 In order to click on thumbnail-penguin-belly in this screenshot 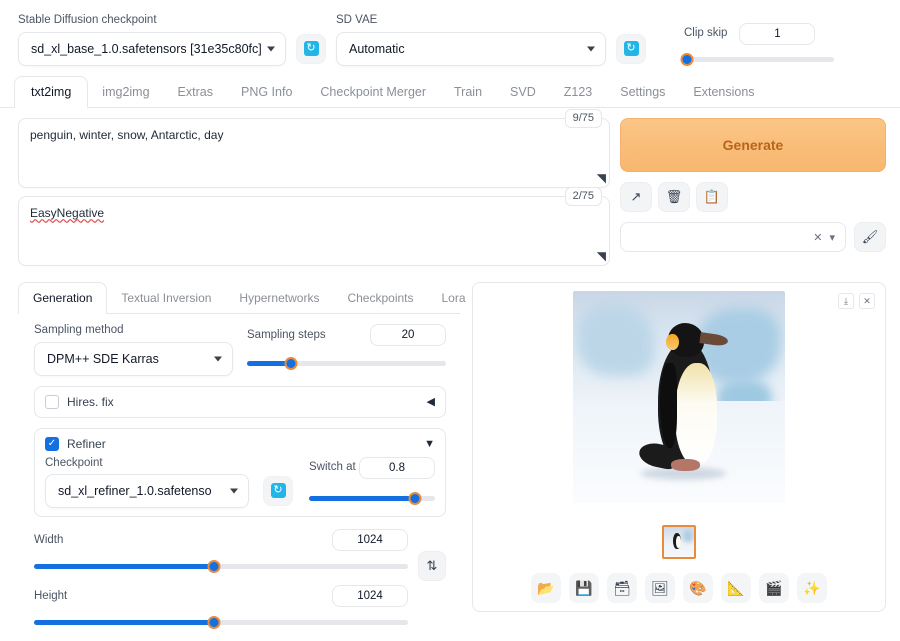, I will do `click(678, 542)`.